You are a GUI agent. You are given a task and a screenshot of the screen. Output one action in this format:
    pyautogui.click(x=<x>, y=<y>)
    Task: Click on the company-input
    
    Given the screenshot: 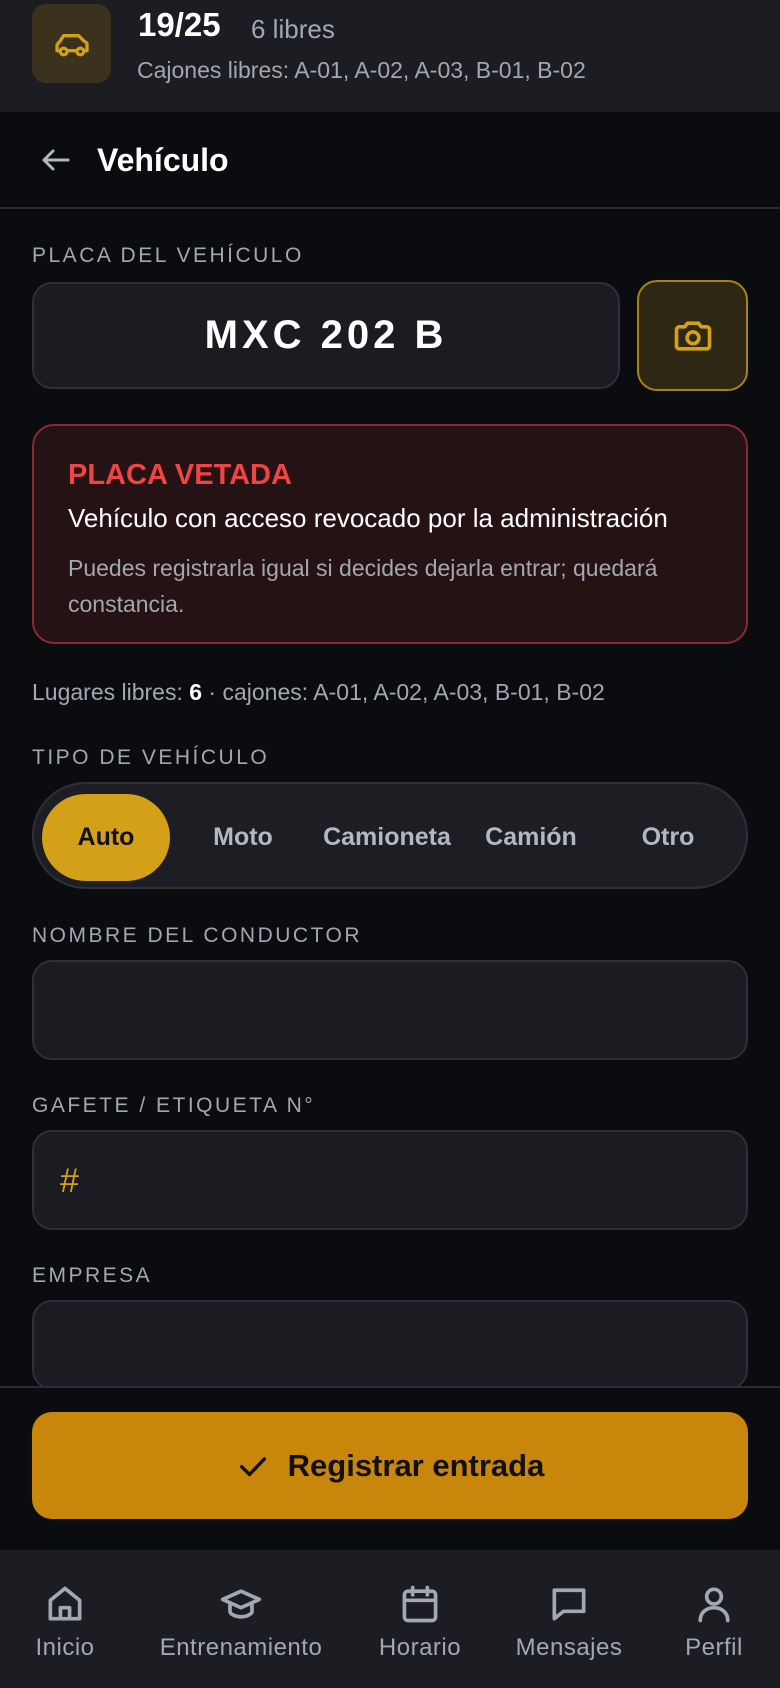 What is the action you would take?
    pyautogui.click(x=390, y=1345)
    